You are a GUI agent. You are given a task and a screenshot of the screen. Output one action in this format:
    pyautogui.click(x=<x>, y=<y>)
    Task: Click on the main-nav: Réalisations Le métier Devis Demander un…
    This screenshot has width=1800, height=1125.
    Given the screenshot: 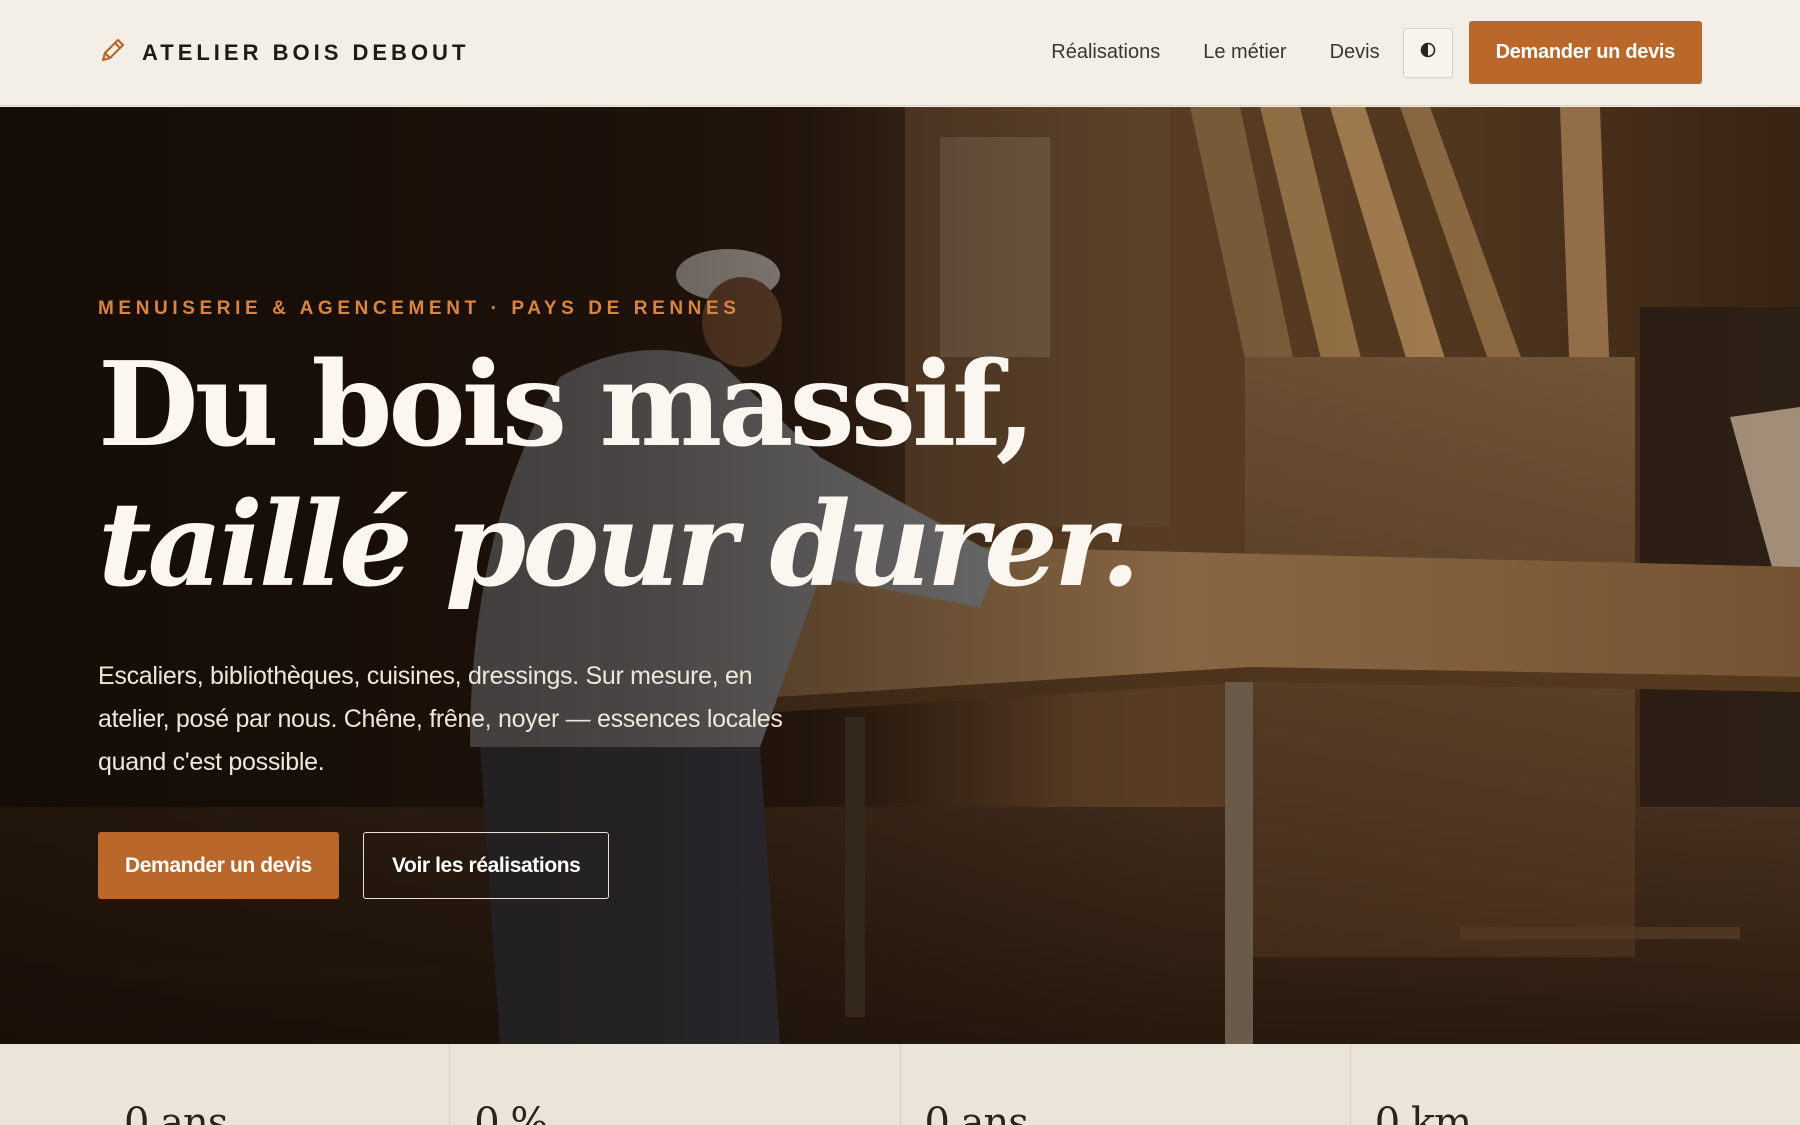 What is the action you would take?
    pyautogui.click(x=1376, y=52)
    